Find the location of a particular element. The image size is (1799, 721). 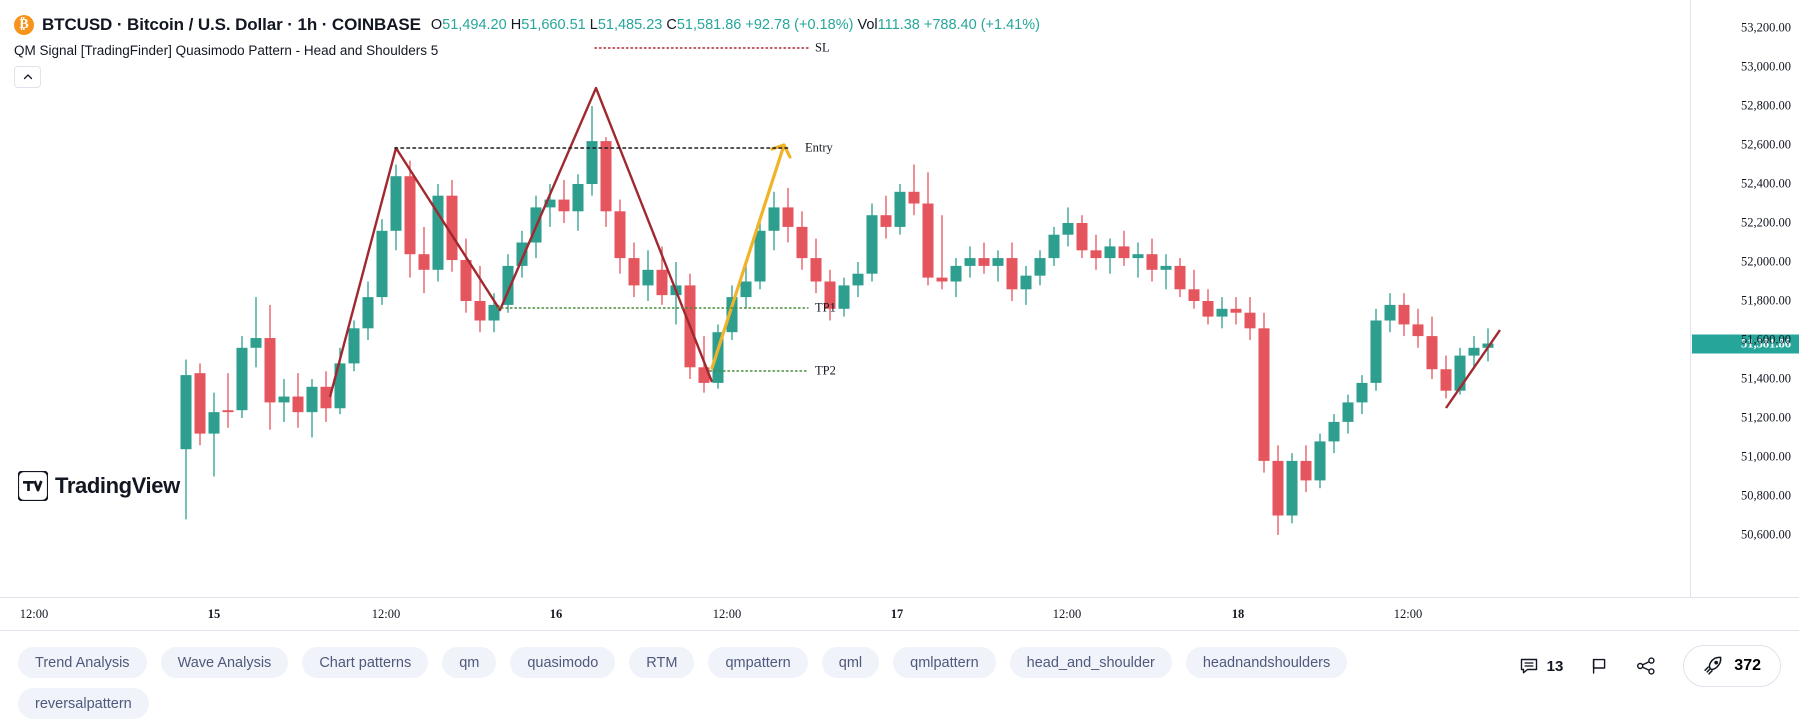

tag-chip: qmpattern is located at coordinates (758, 662).